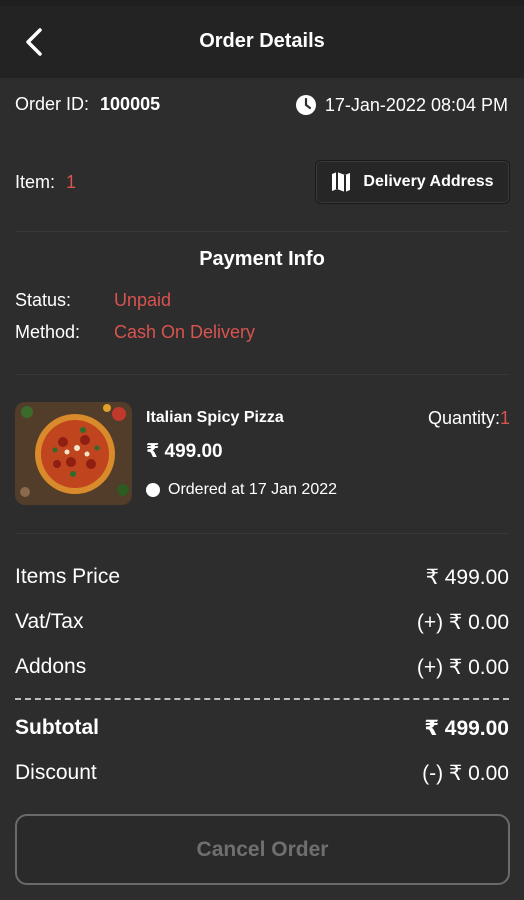 Image resolution: width=524 pixels, height=900 pixels. What do you see at coordinates (262, 699) in the screenshot?
I see `dashed-divider` at bounding box center [262, 699].